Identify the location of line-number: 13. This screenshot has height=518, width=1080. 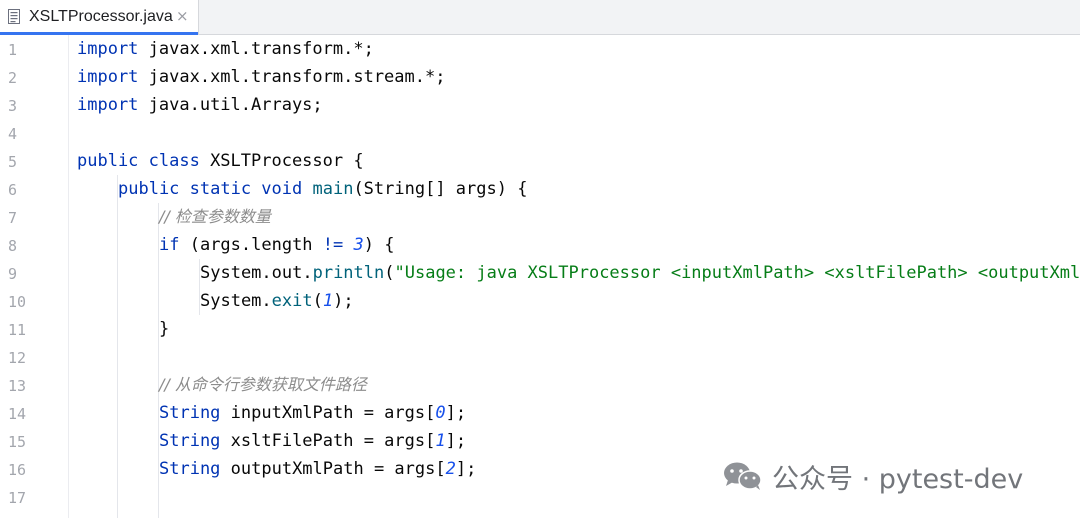
(17, 386).